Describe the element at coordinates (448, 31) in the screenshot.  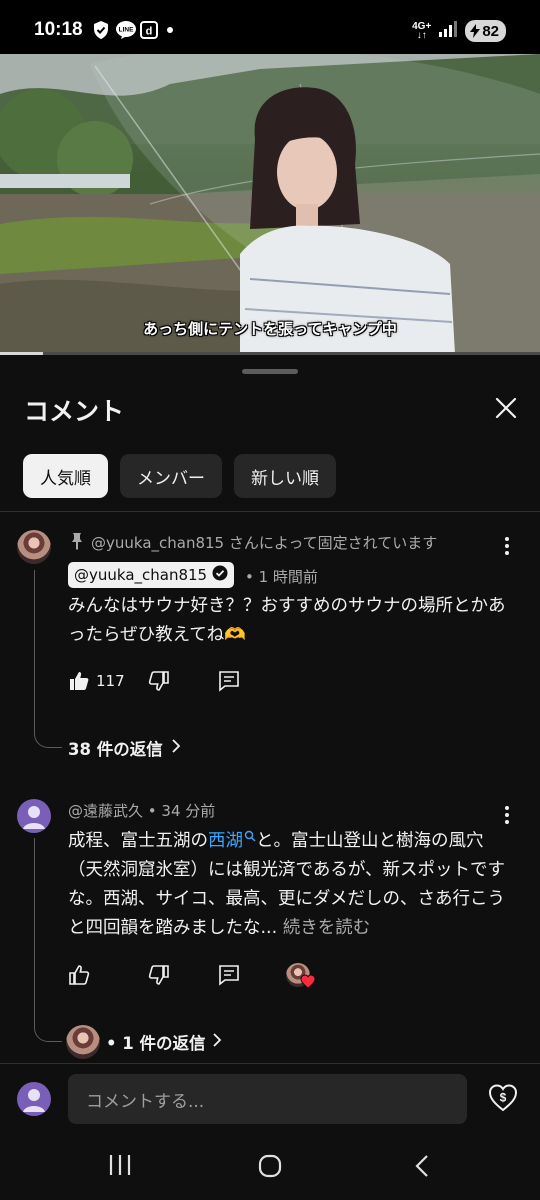
I see `signal-icon` at that location.